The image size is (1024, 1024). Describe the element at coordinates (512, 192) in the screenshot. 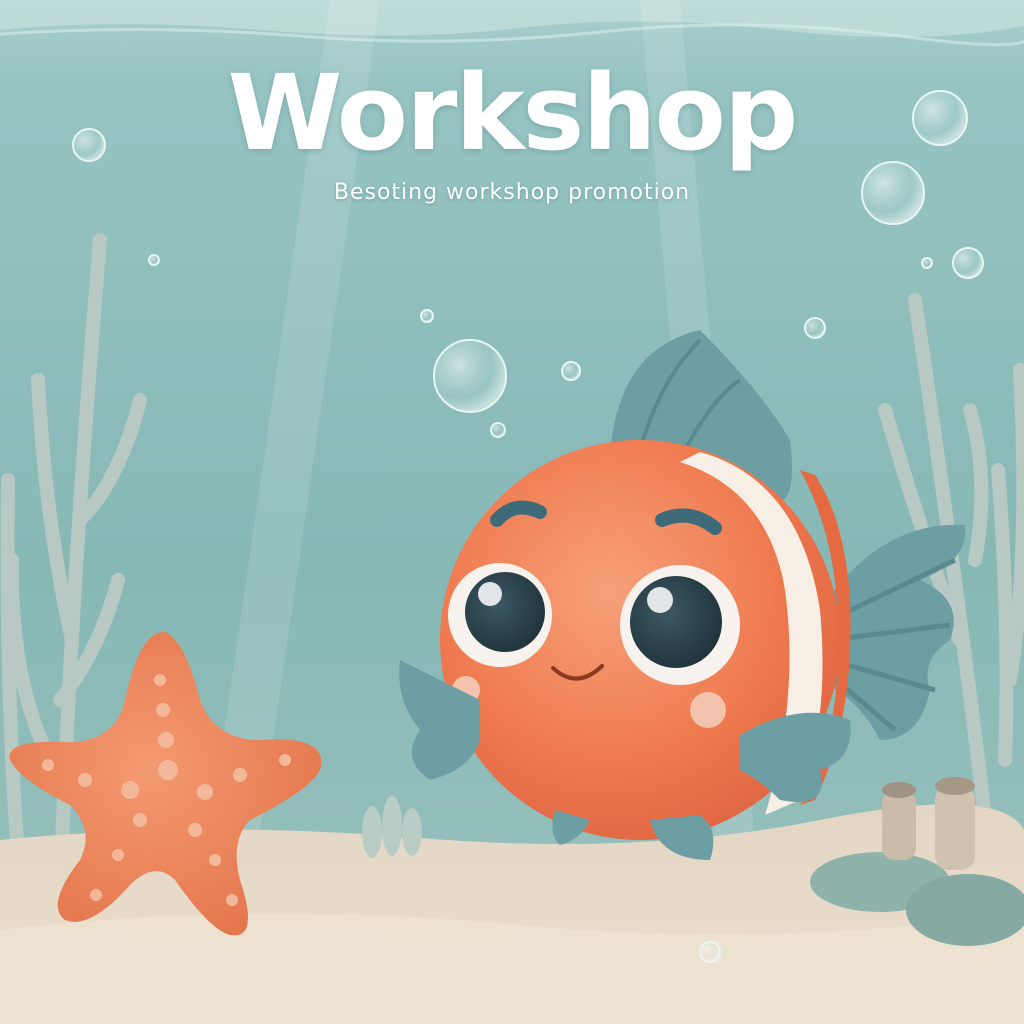

I see `poster-subtitle: Besoting workshop promotion` at that location.